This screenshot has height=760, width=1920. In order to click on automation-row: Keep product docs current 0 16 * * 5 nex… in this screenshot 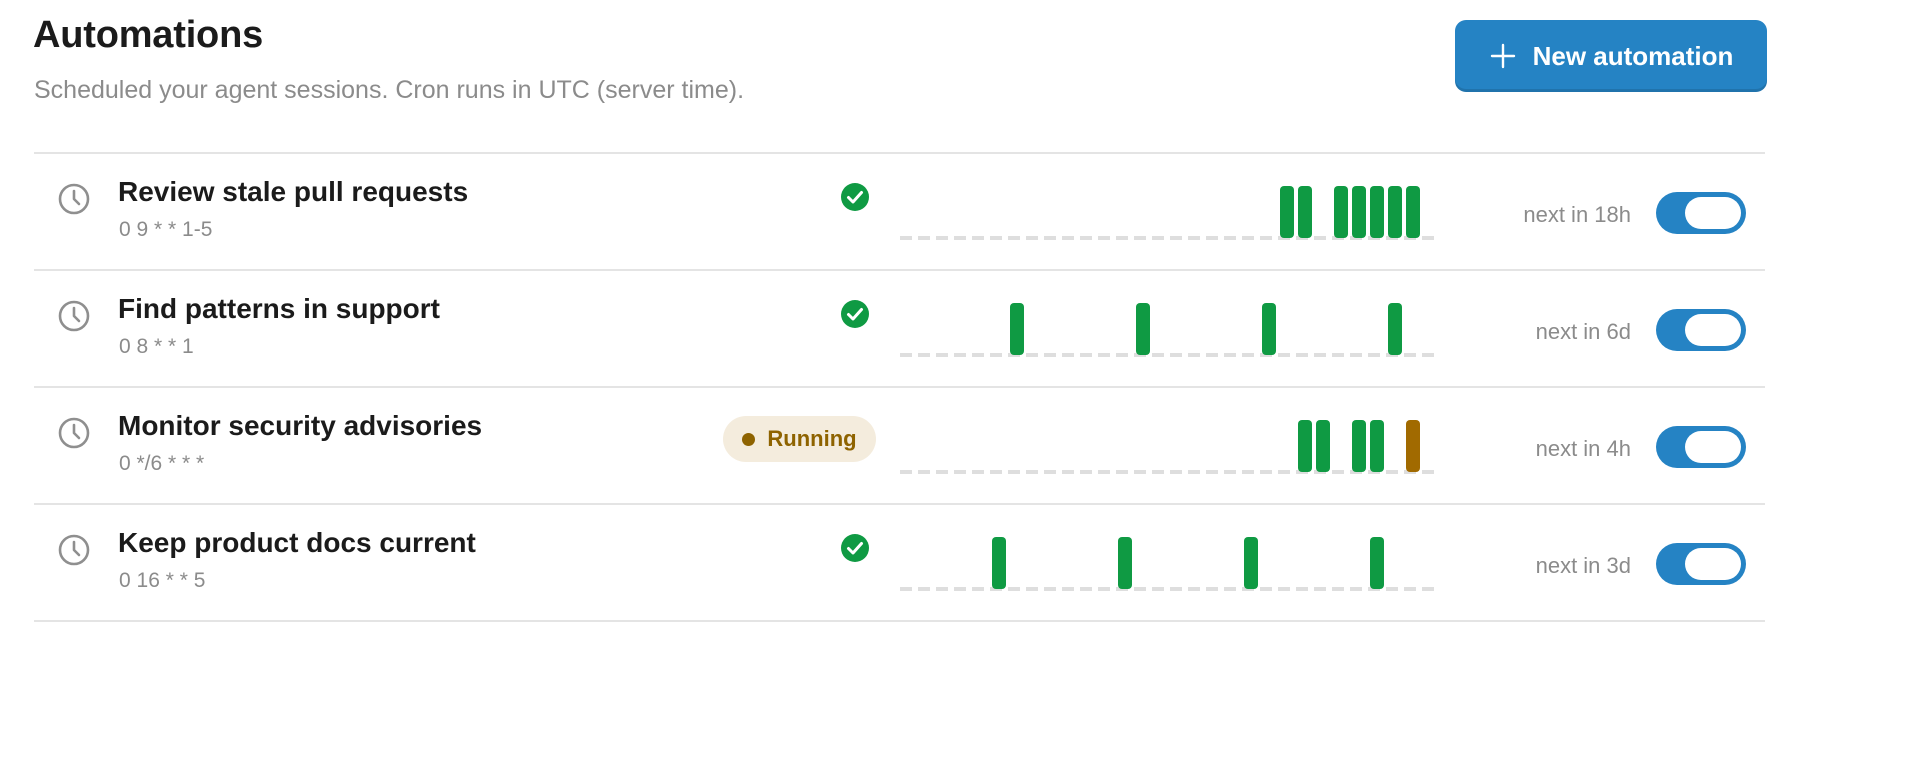, I will do `click(899, 563)`.